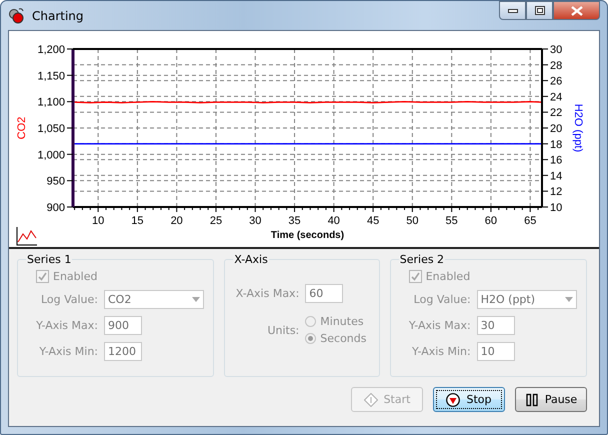 The width and height of the screenshot is (608, 435). I want to click on minimize-button, so click(512, 10).